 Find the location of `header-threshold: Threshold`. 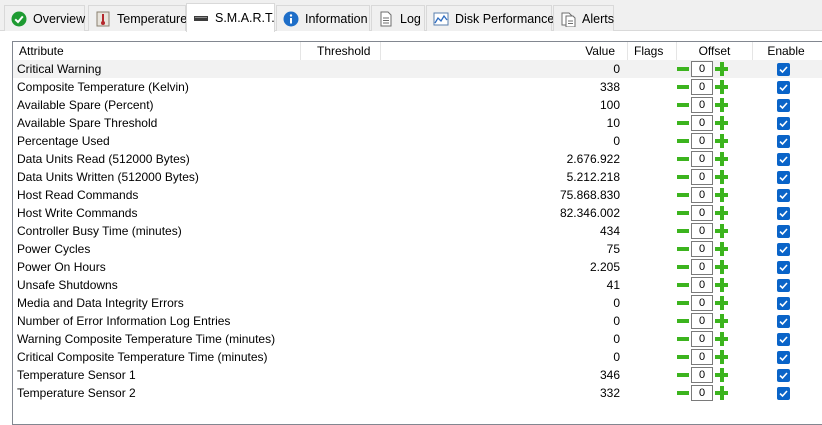

header-threshold: Threshold is located at coordinates (341, 51).